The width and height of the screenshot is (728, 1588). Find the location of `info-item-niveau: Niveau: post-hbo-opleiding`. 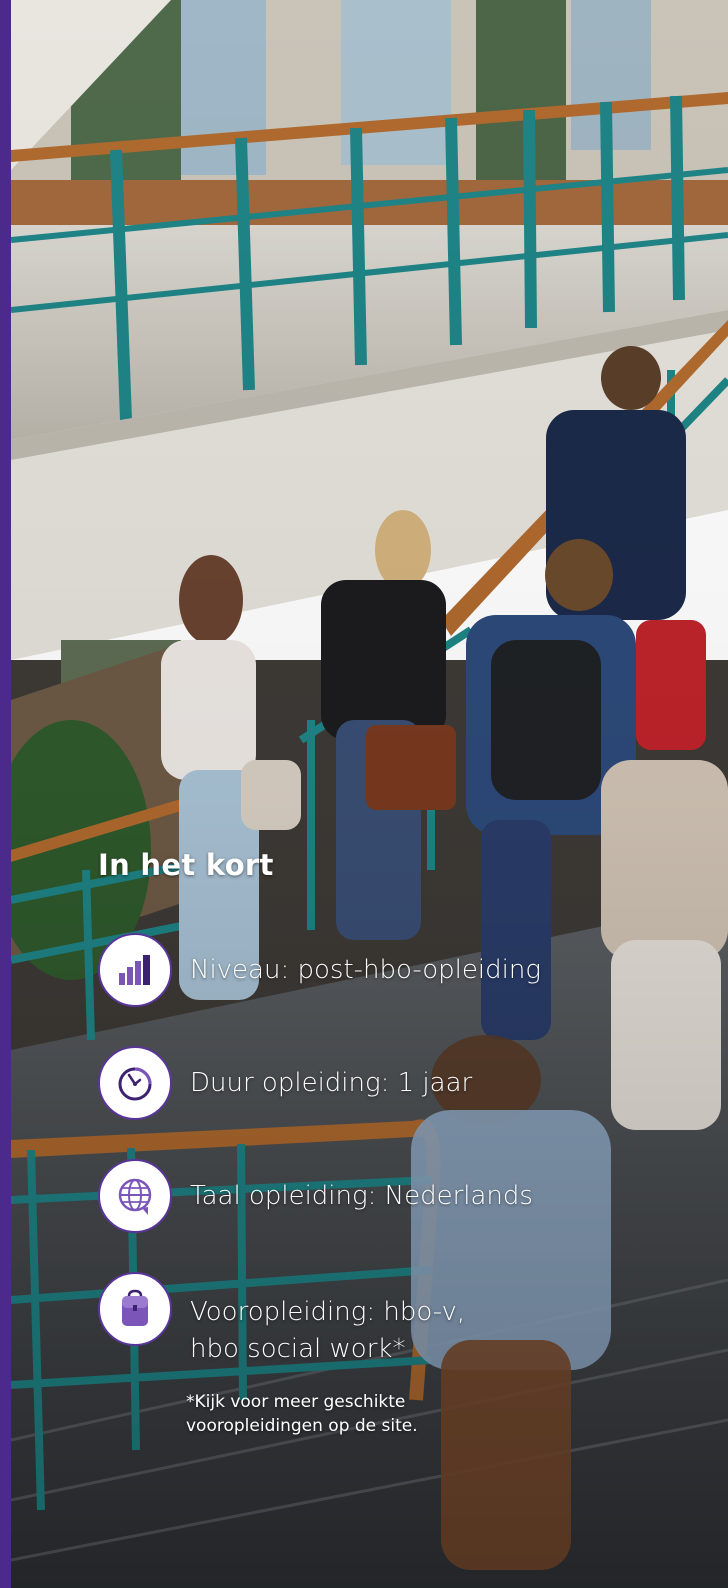

info-item-niveau: Niveau: post-hbo-opleiding is located at coordinates (319, 970).